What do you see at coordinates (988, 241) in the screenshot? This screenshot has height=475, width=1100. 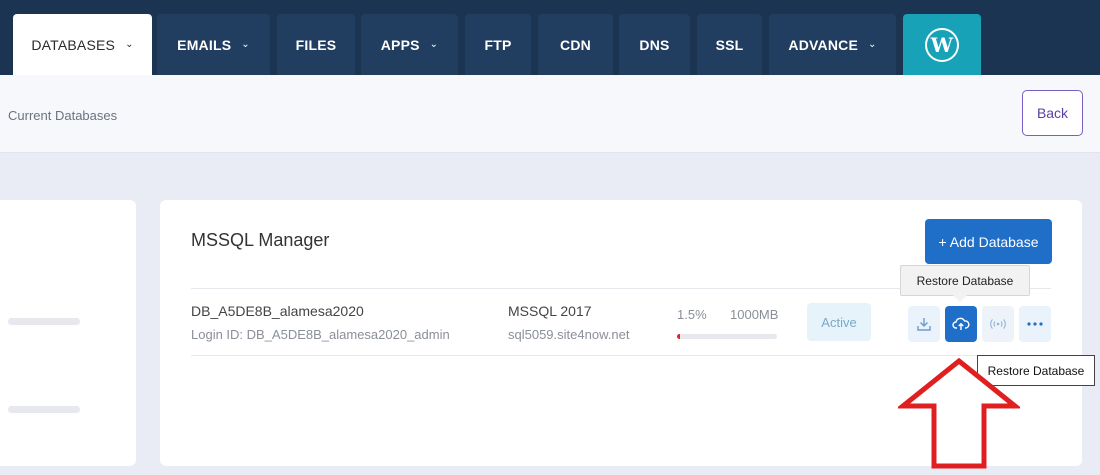 I see `add-database-button: + Add Database` at bounding box center [988, 241].